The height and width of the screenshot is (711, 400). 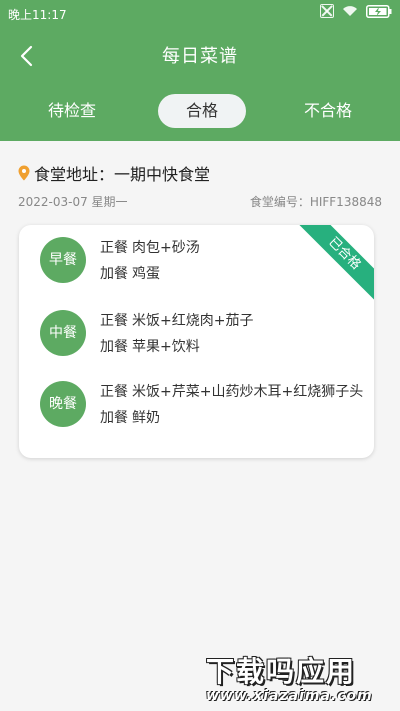 I want to click on main-course: 肉包+砂汤, so click(x=166, y=248).